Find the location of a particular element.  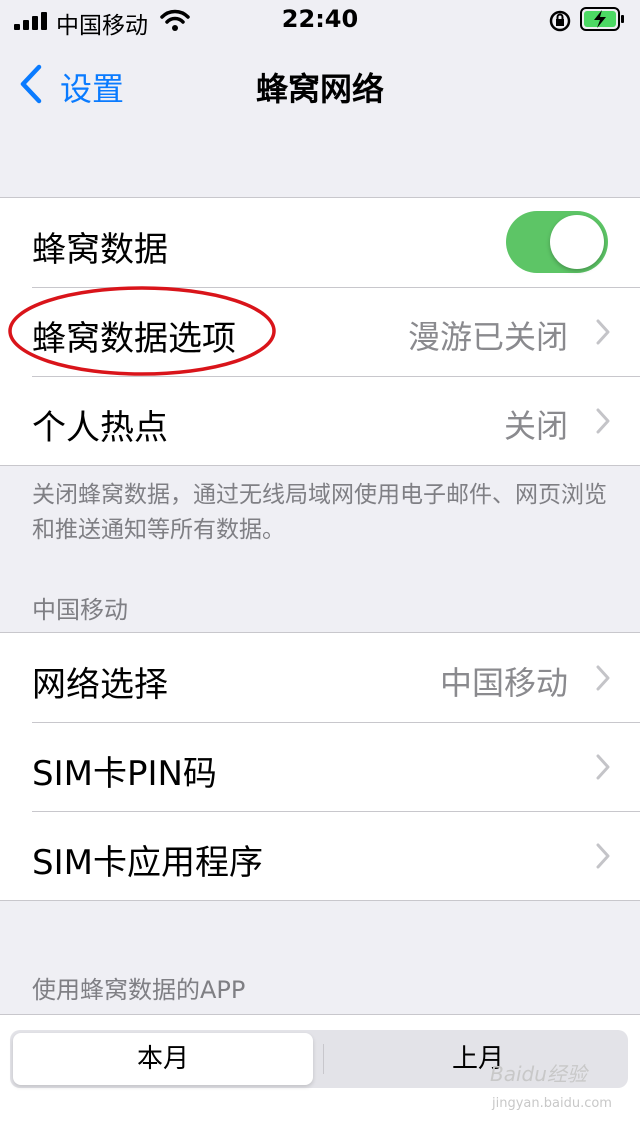

segment-this-month: 本月 is located at coordinates (163, 1059).